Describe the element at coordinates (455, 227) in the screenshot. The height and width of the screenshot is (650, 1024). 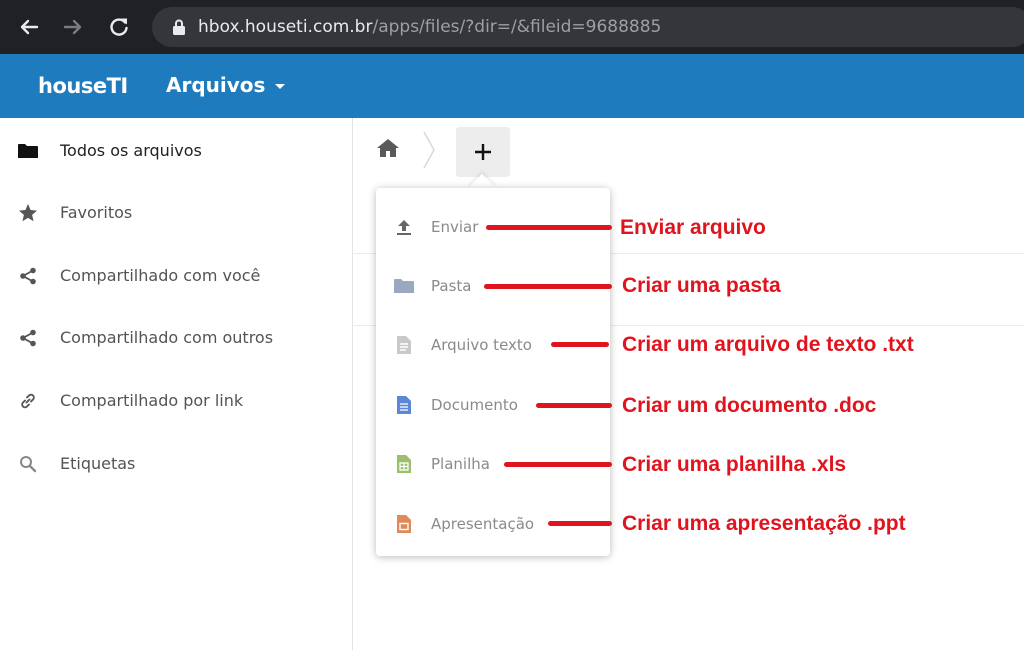
I see `menu-item-label: Enviar` at that location.